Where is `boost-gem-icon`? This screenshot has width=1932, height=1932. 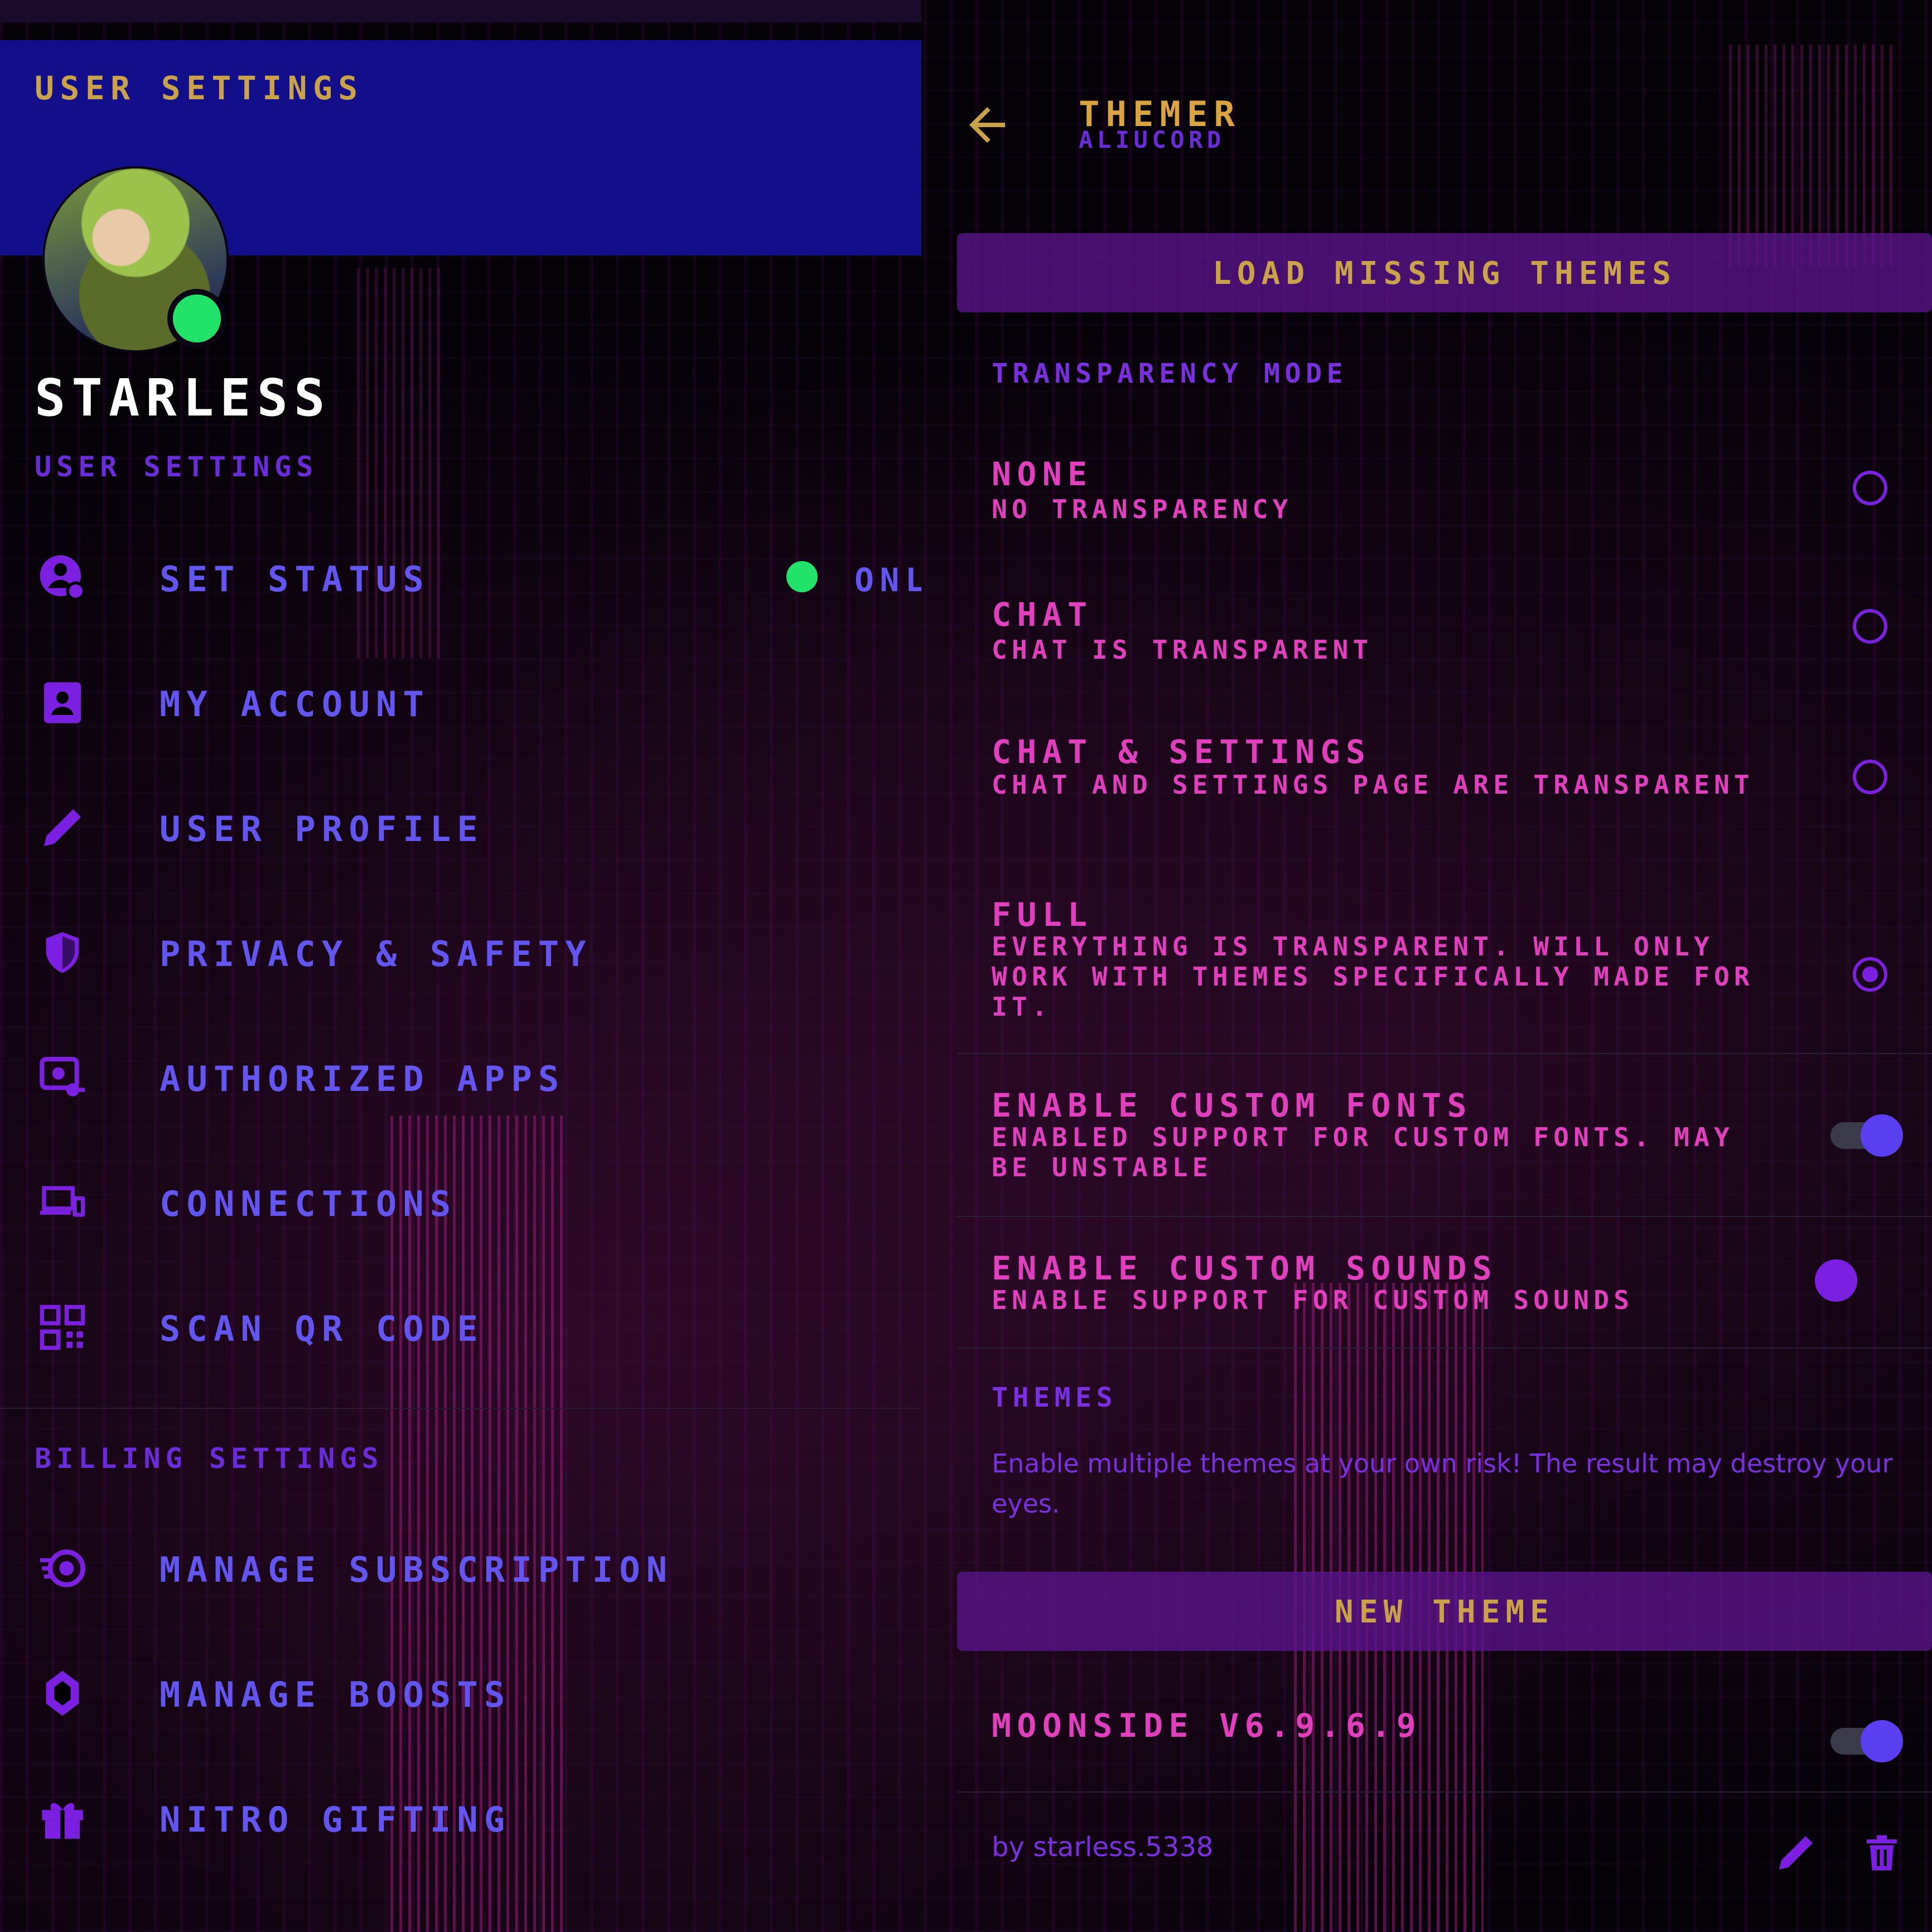 boost-gem-icon is located at coordinates (62, 1693).